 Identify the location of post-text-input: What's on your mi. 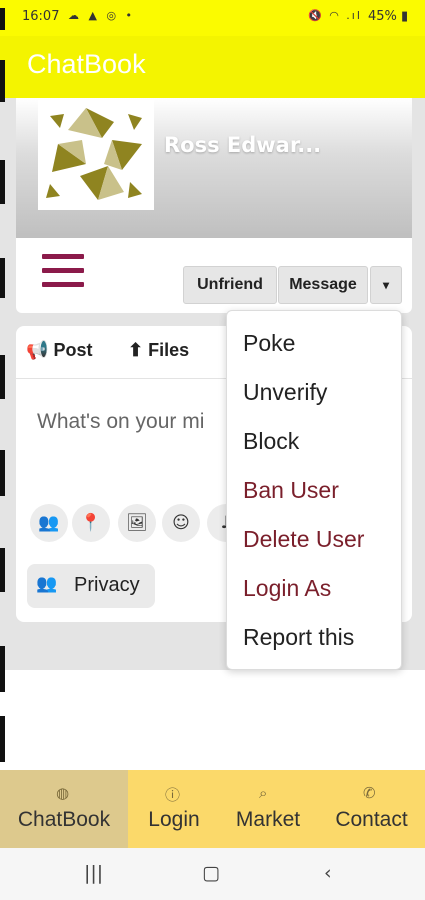
(120, 422).